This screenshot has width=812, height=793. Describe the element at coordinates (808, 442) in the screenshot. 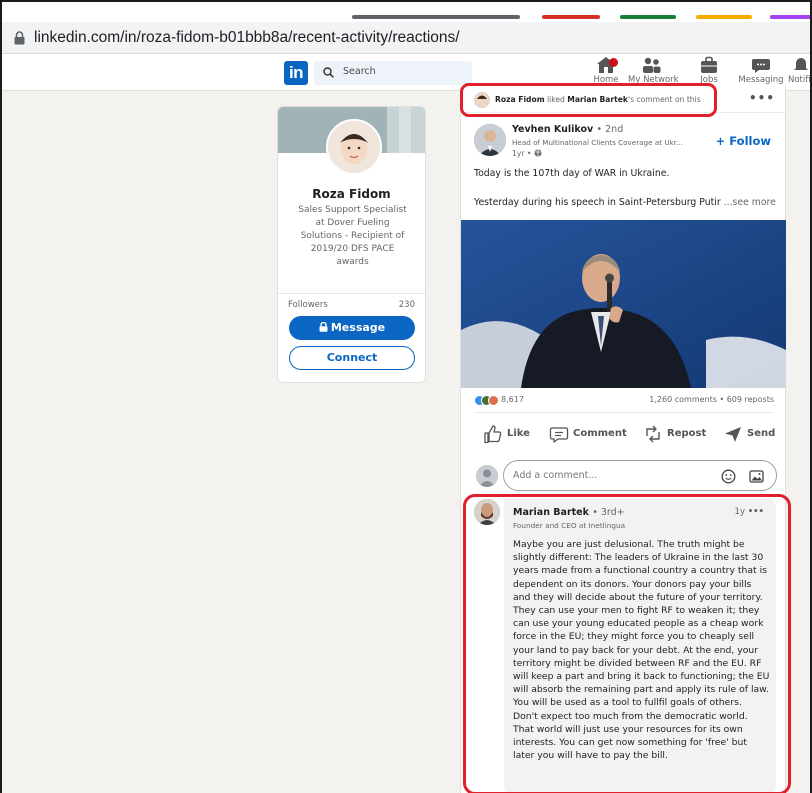

I see `page-scrollbar` at that location.